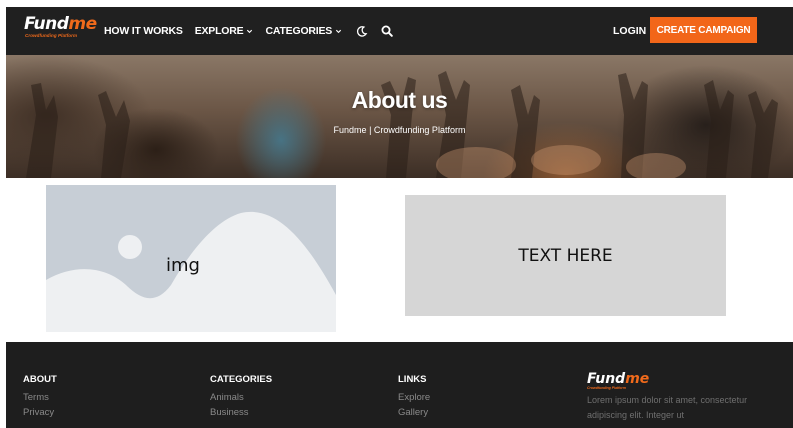 The width and height of the screenshot is (793, 428). Describe the element at coordinates (241, 379) in the screenshot. I see `footer-categories-heading: CATEGORIES` at that location.